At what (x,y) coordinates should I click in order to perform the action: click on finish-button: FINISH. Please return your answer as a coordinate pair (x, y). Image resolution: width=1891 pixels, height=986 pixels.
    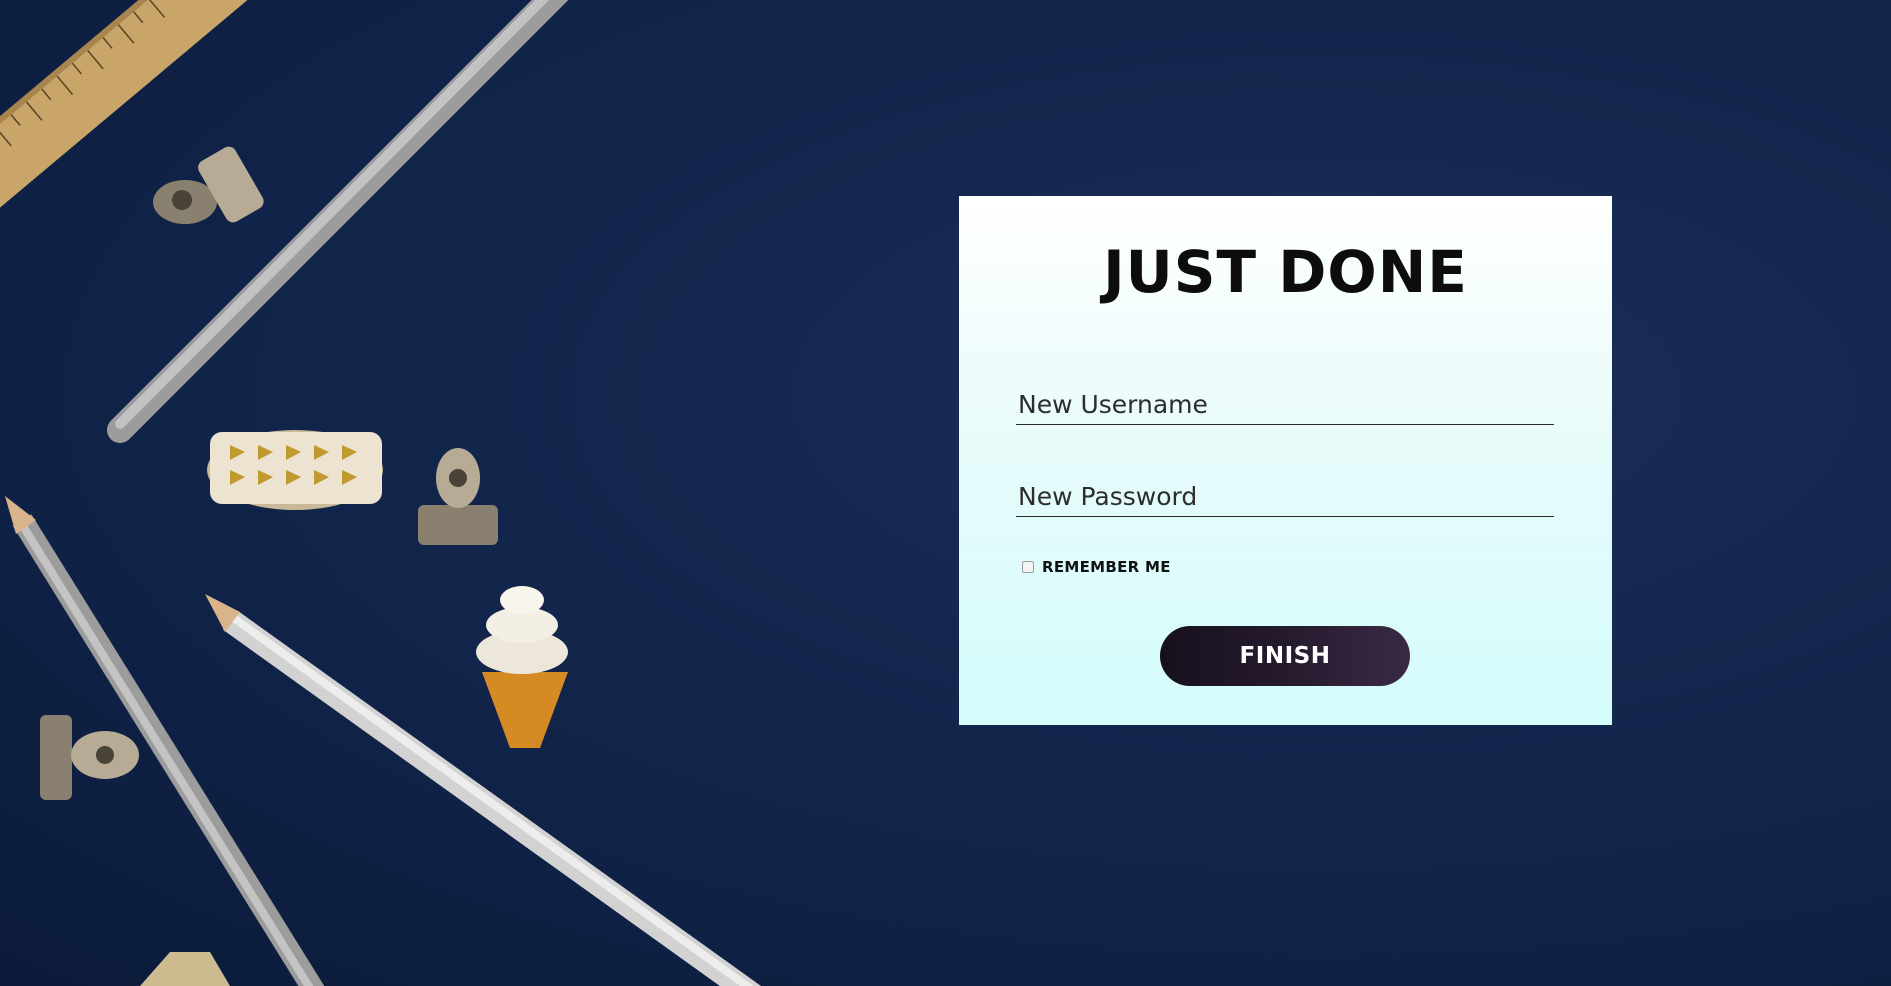
    Looking at the image, I should click on (1285, 656).